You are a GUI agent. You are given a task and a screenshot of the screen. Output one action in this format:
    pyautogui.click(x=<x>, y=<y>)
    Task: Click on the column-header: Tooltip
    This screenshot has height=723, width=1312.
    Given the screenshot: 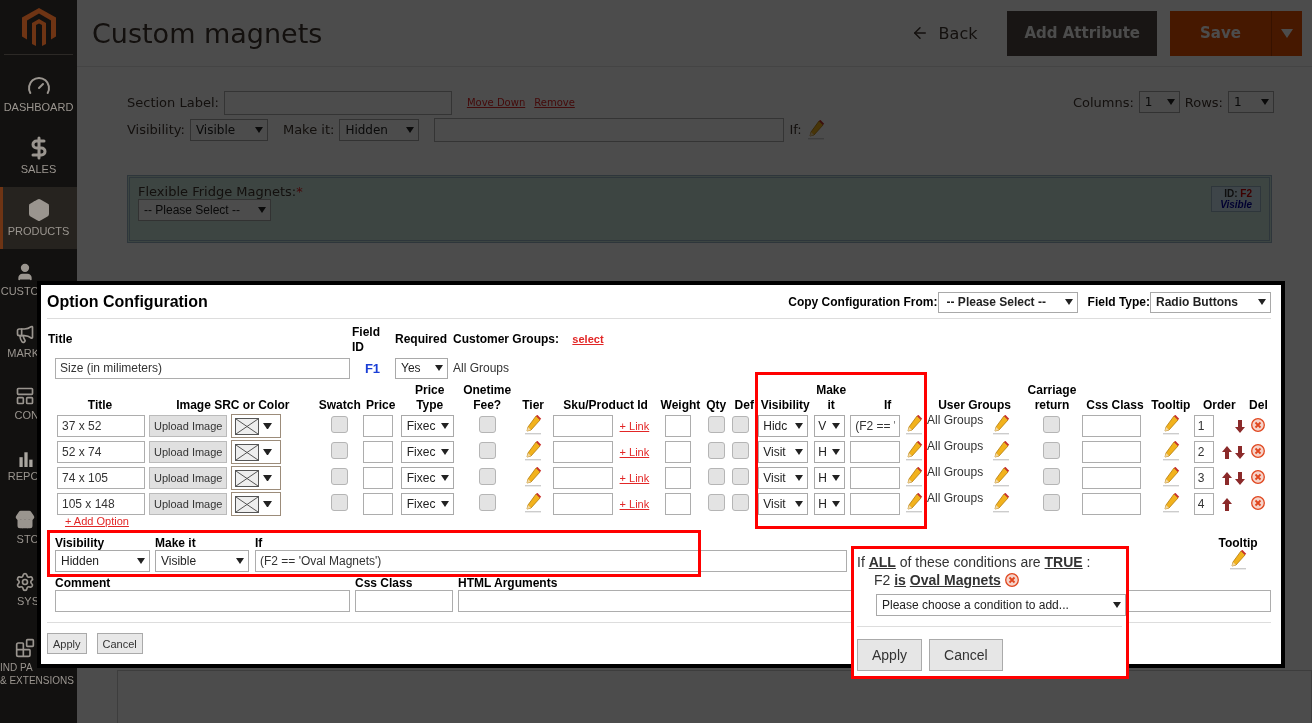 What is the action you would take?
    pyautogui.click(x=1171, y=405)
    